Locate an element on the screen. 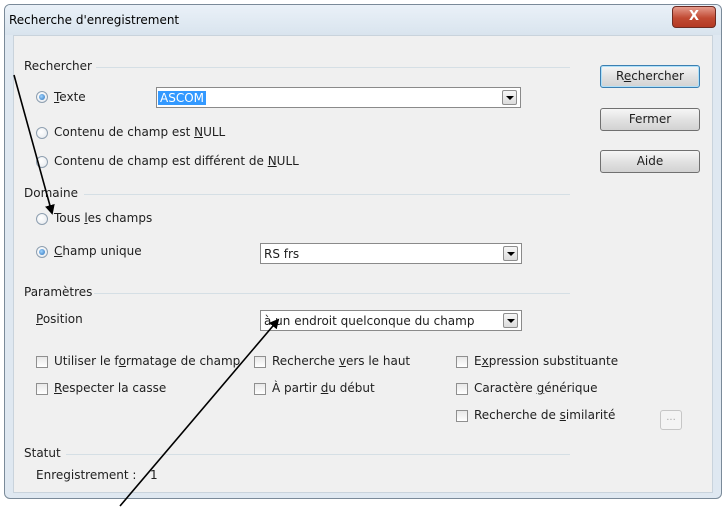 The image size is (726, 508). search-backwards-label: Recherche vers le haut is located at coordinates (341, 361).